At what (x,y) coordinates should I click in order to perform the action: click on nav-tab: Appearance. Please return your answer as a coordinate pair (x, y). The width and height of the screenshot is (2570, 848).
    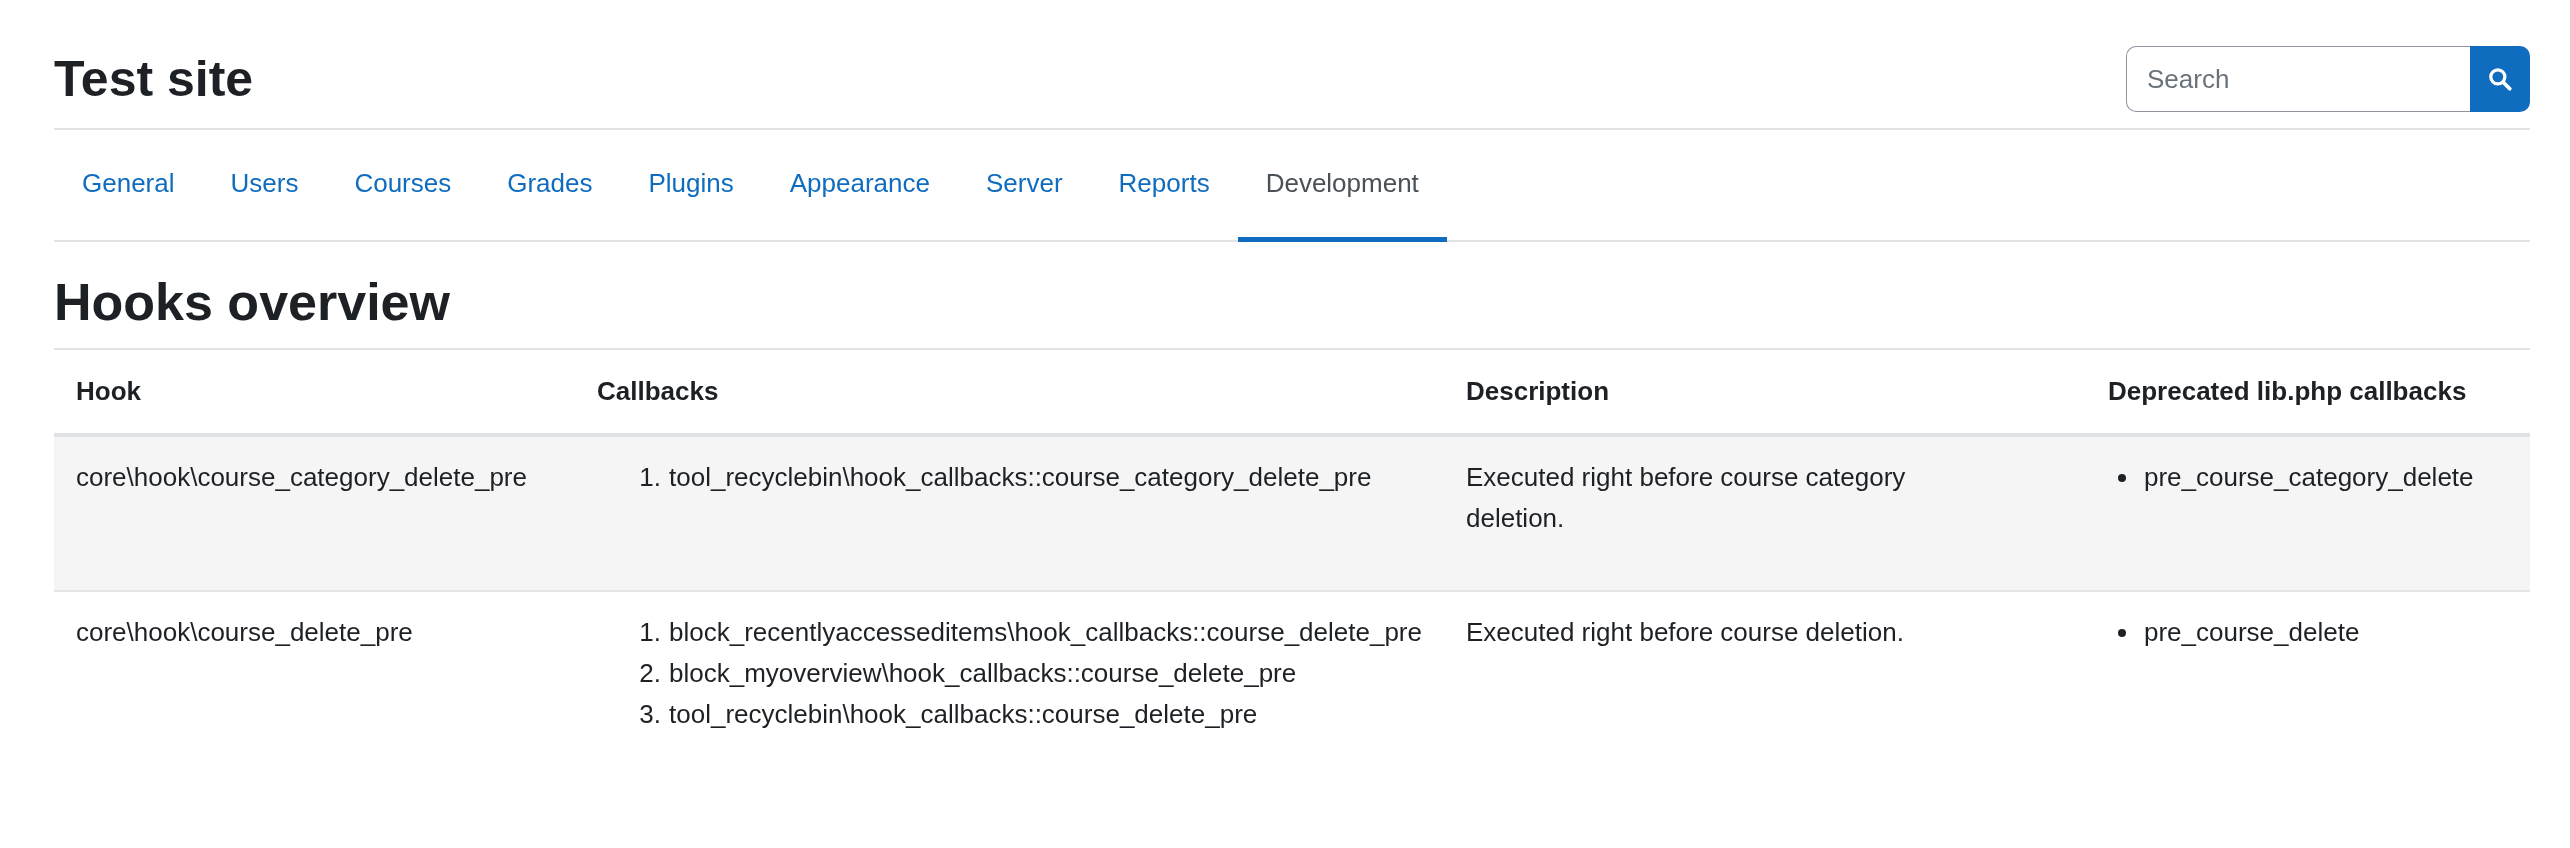
    Looking at the image, I should click on (859, 186).